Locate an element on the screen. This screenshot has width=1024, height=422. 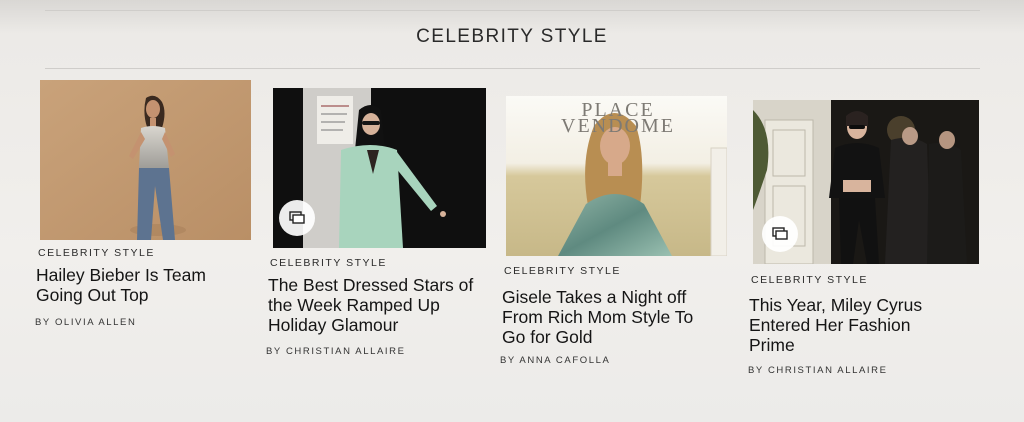
article-image: PLACE VENDOME is located at coordinates (616, 176).